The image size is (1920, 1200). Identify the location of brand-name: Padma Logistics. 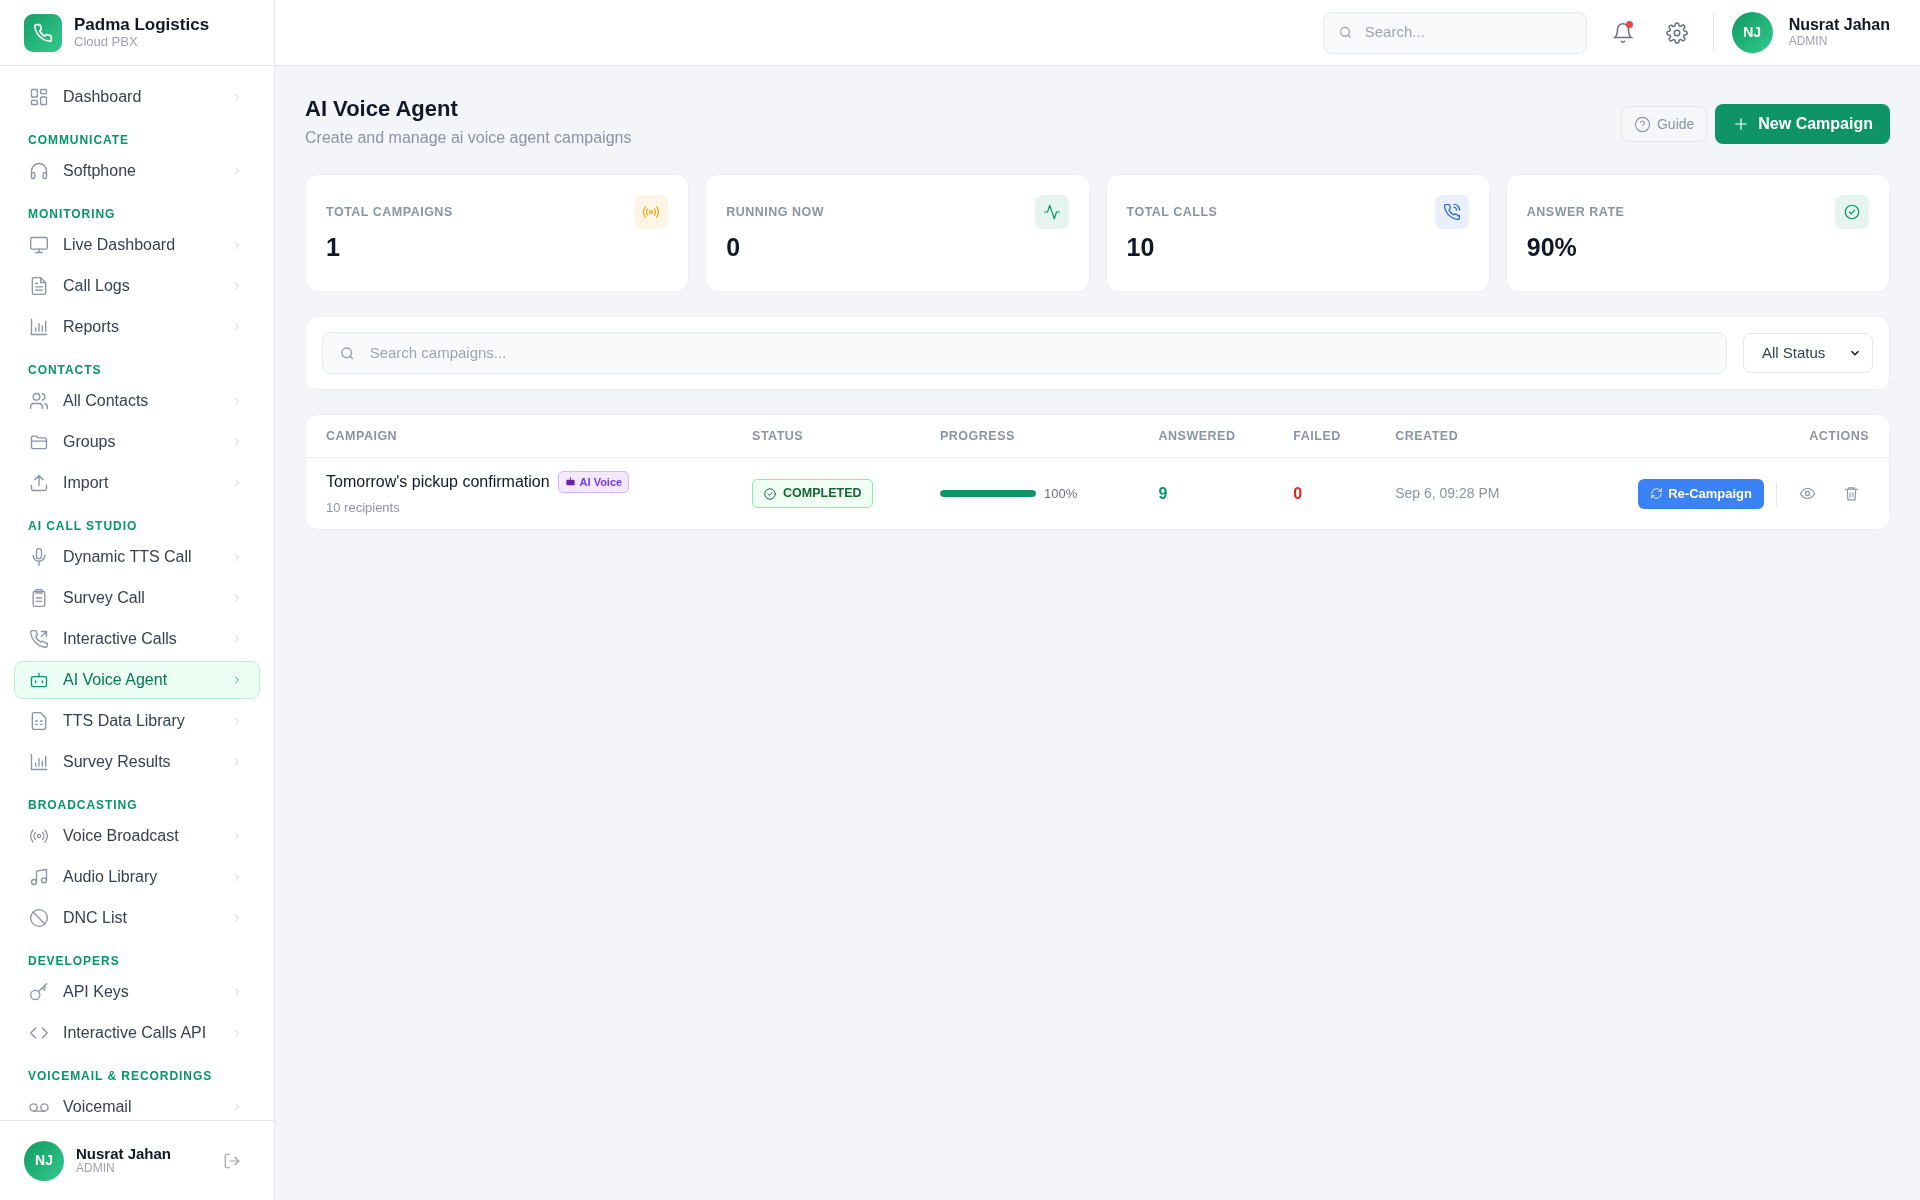
(142, 25).